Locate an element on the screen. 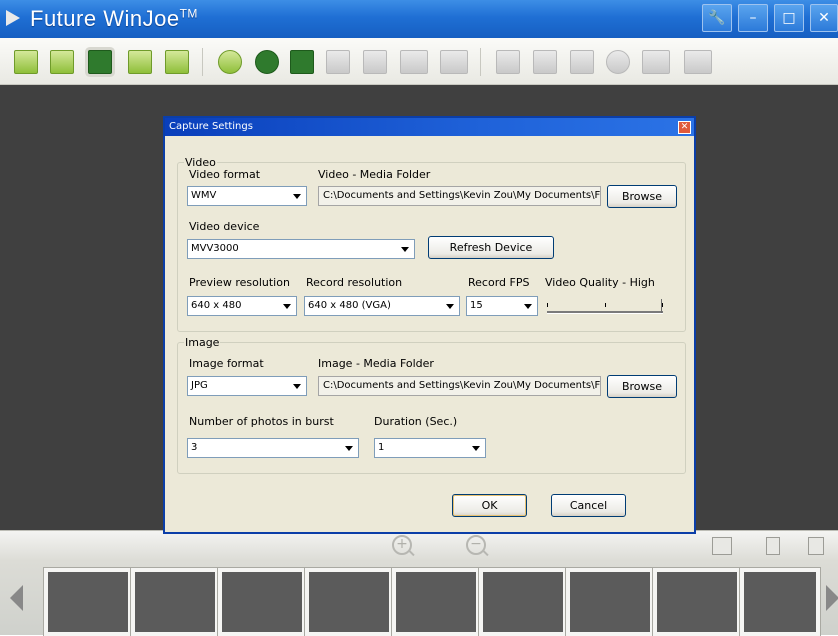  video-folder-label: Video - Media Folder is located at coordinates (374, 174).